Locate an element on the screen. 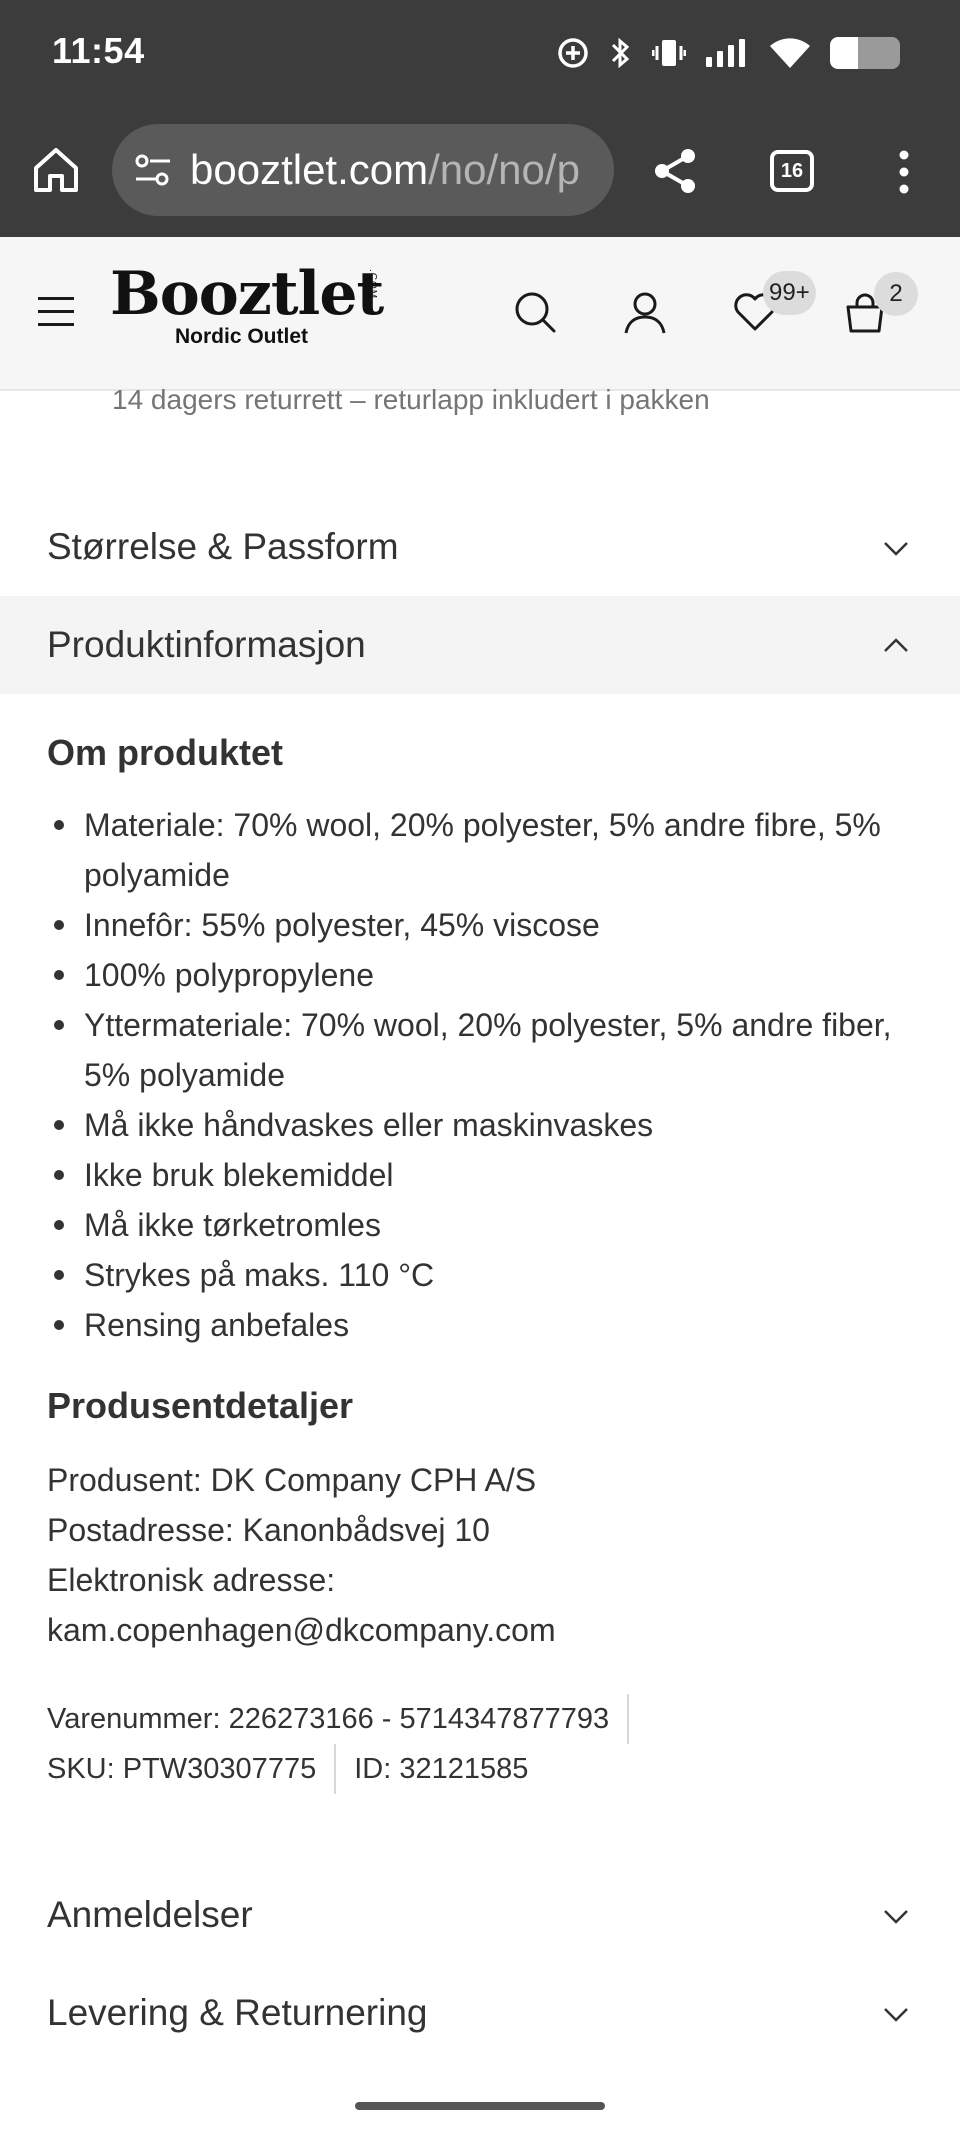 Image resolution: width=960 pixels, height=2133 pixels. tabs-icon: 16 is located at coordinates (792, 171).